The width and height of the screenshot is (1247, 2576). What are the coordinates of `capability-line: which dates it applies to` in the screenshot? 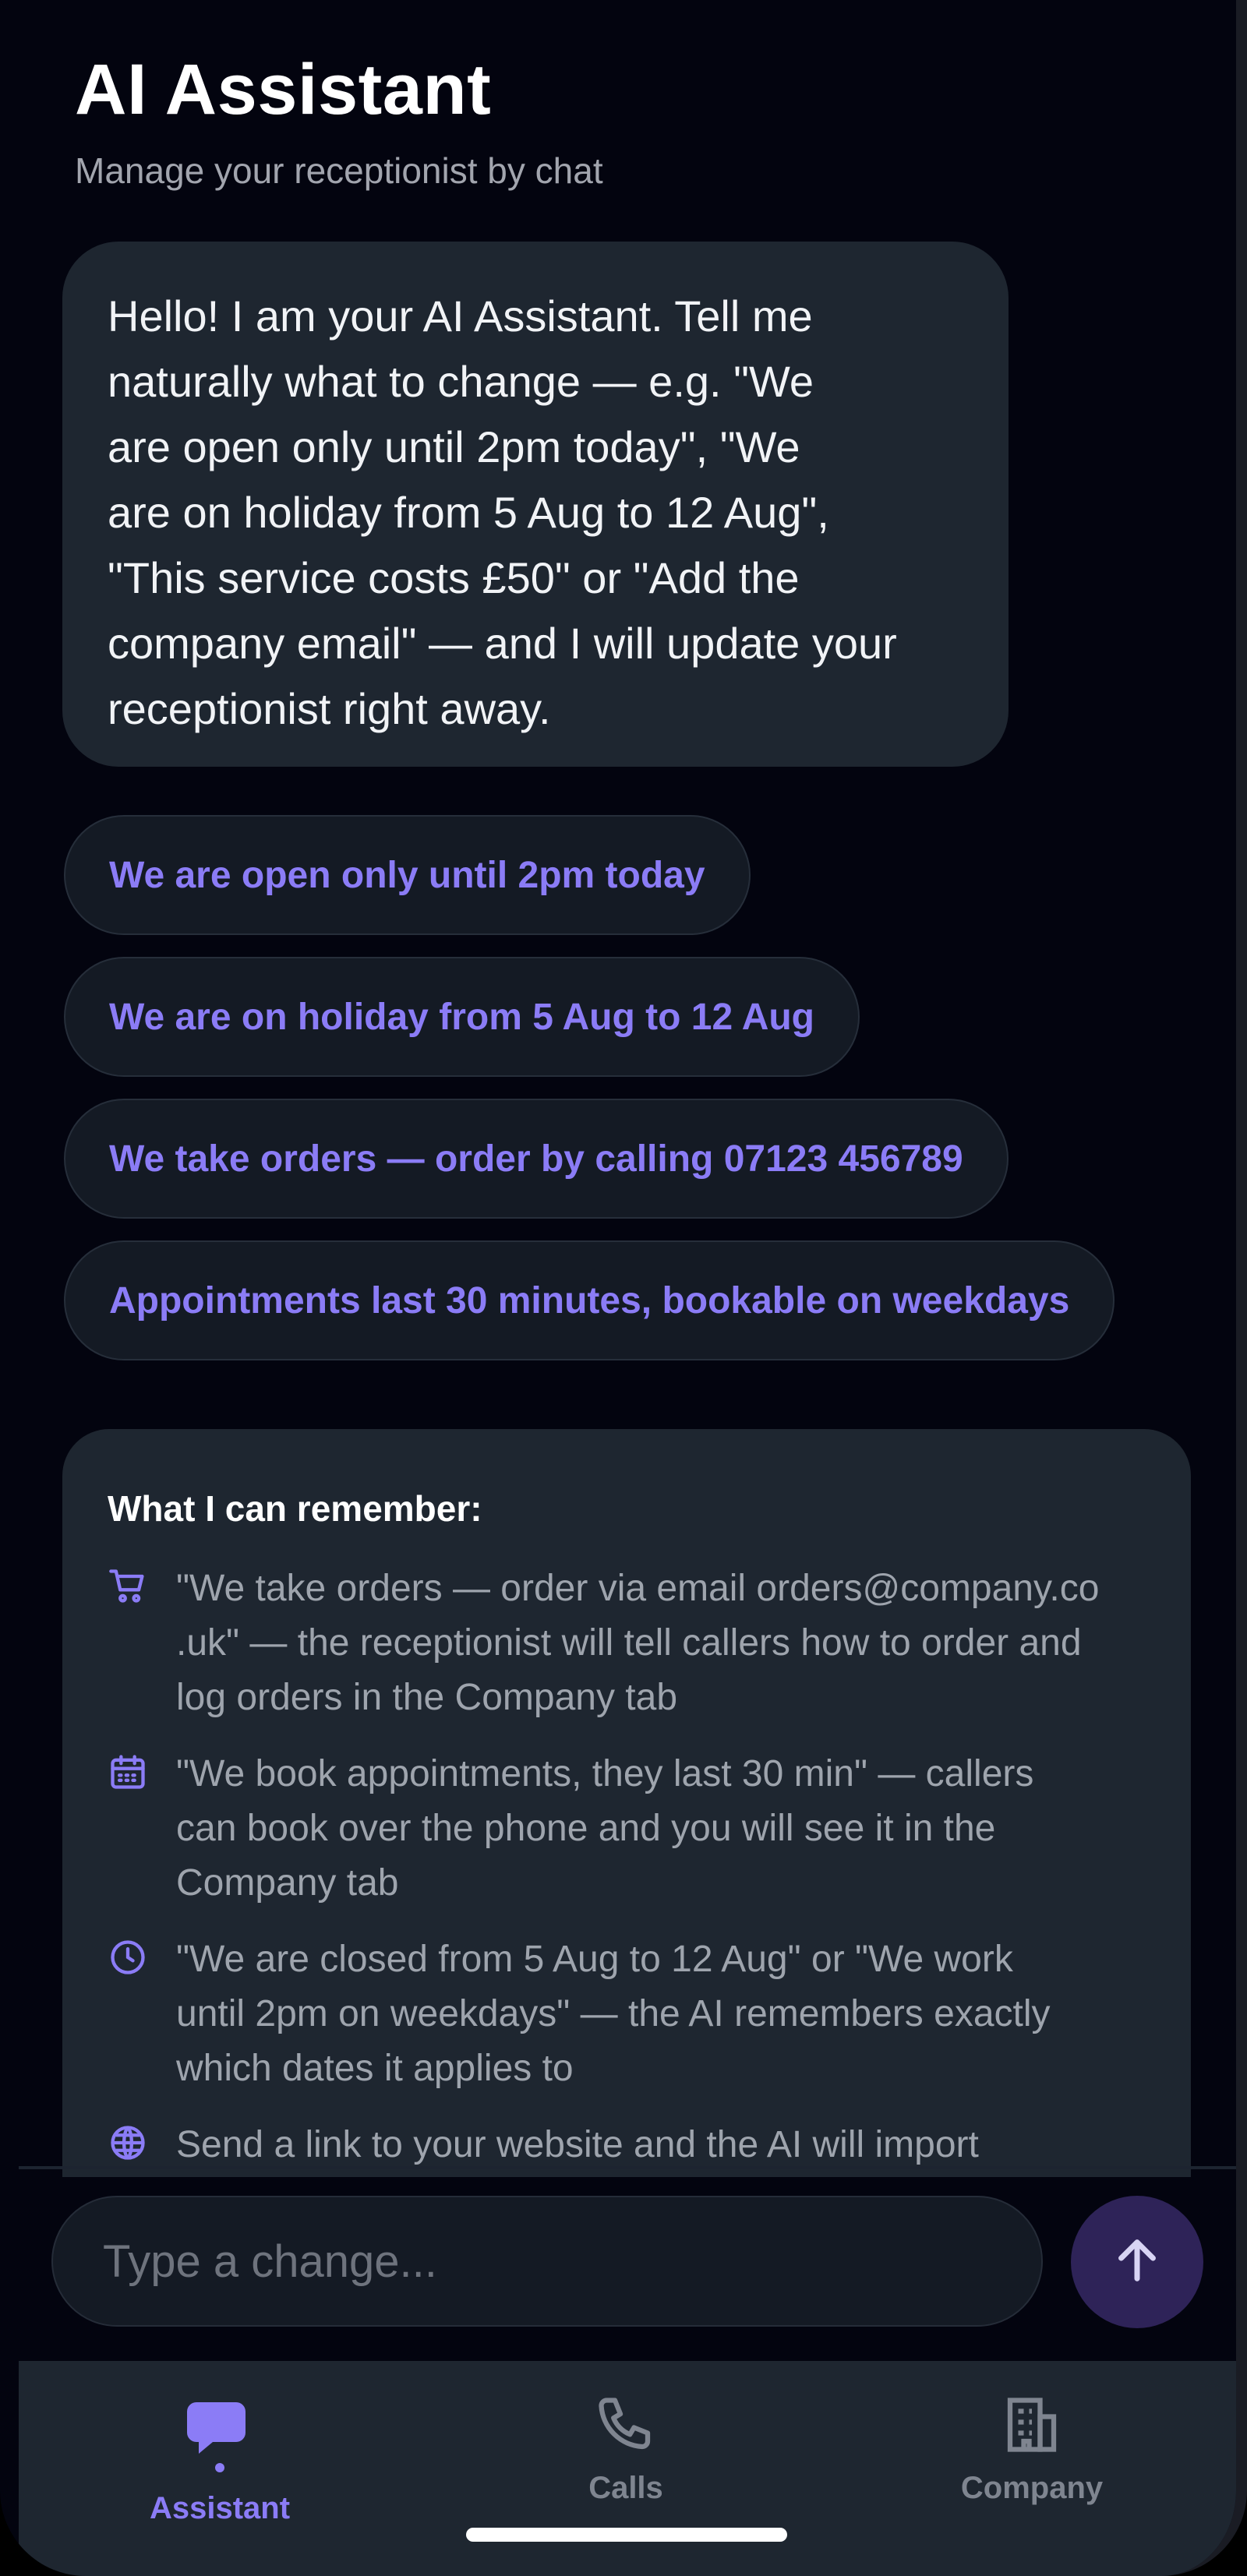 It's located at (375, 2068).